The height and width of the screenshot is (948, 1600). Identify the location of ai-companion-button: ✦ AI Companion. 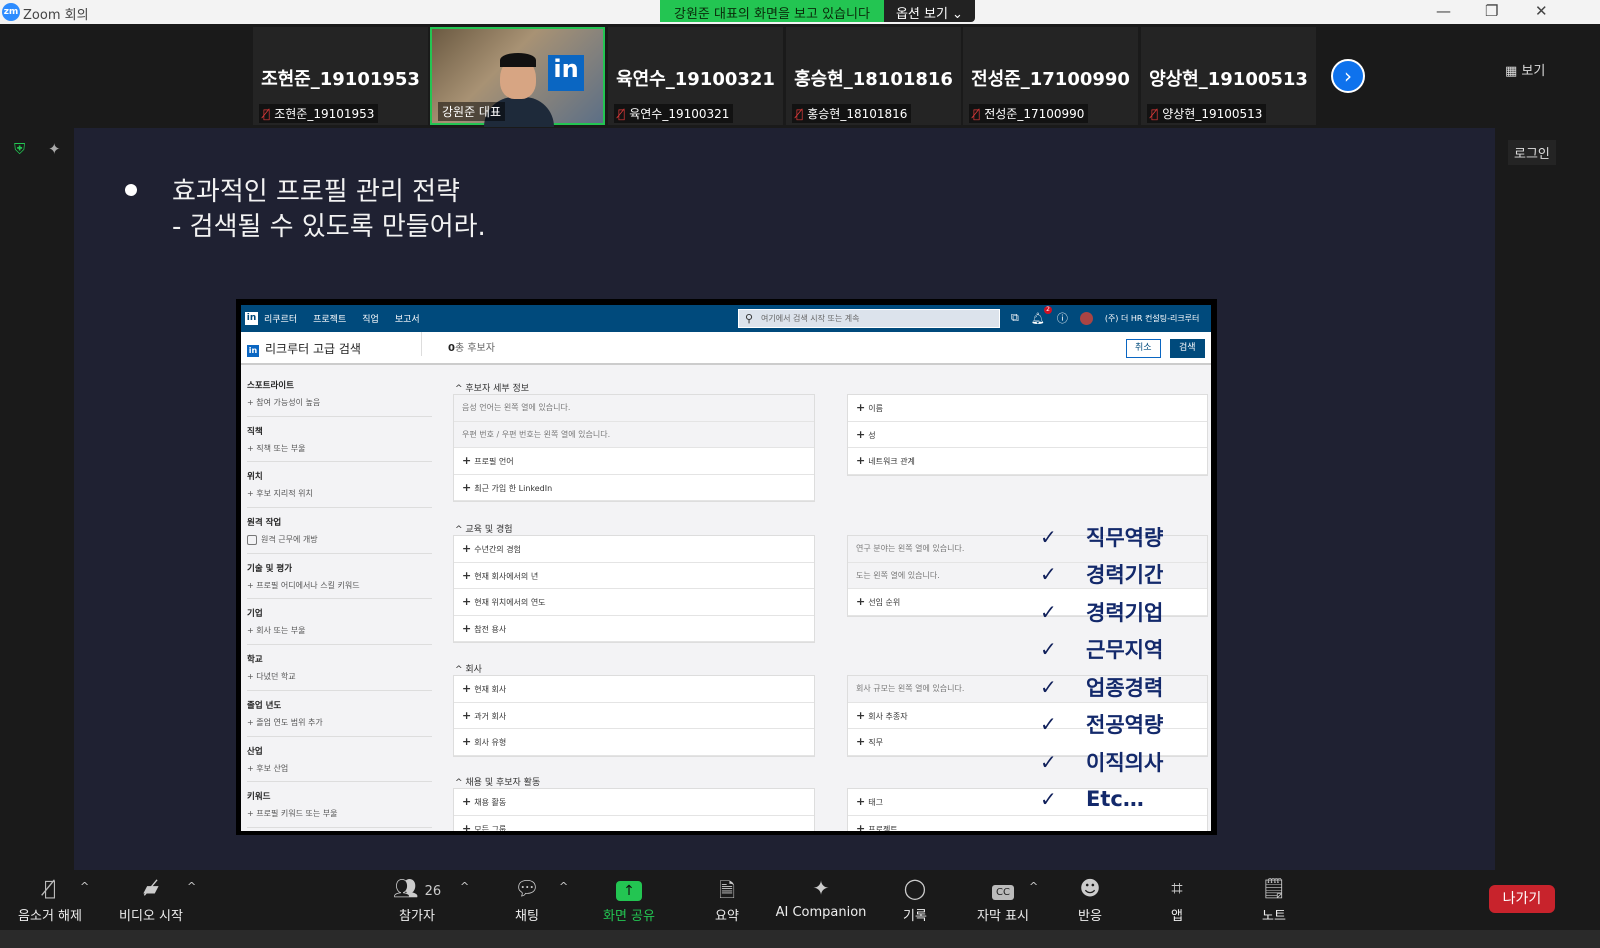
(821, 898).